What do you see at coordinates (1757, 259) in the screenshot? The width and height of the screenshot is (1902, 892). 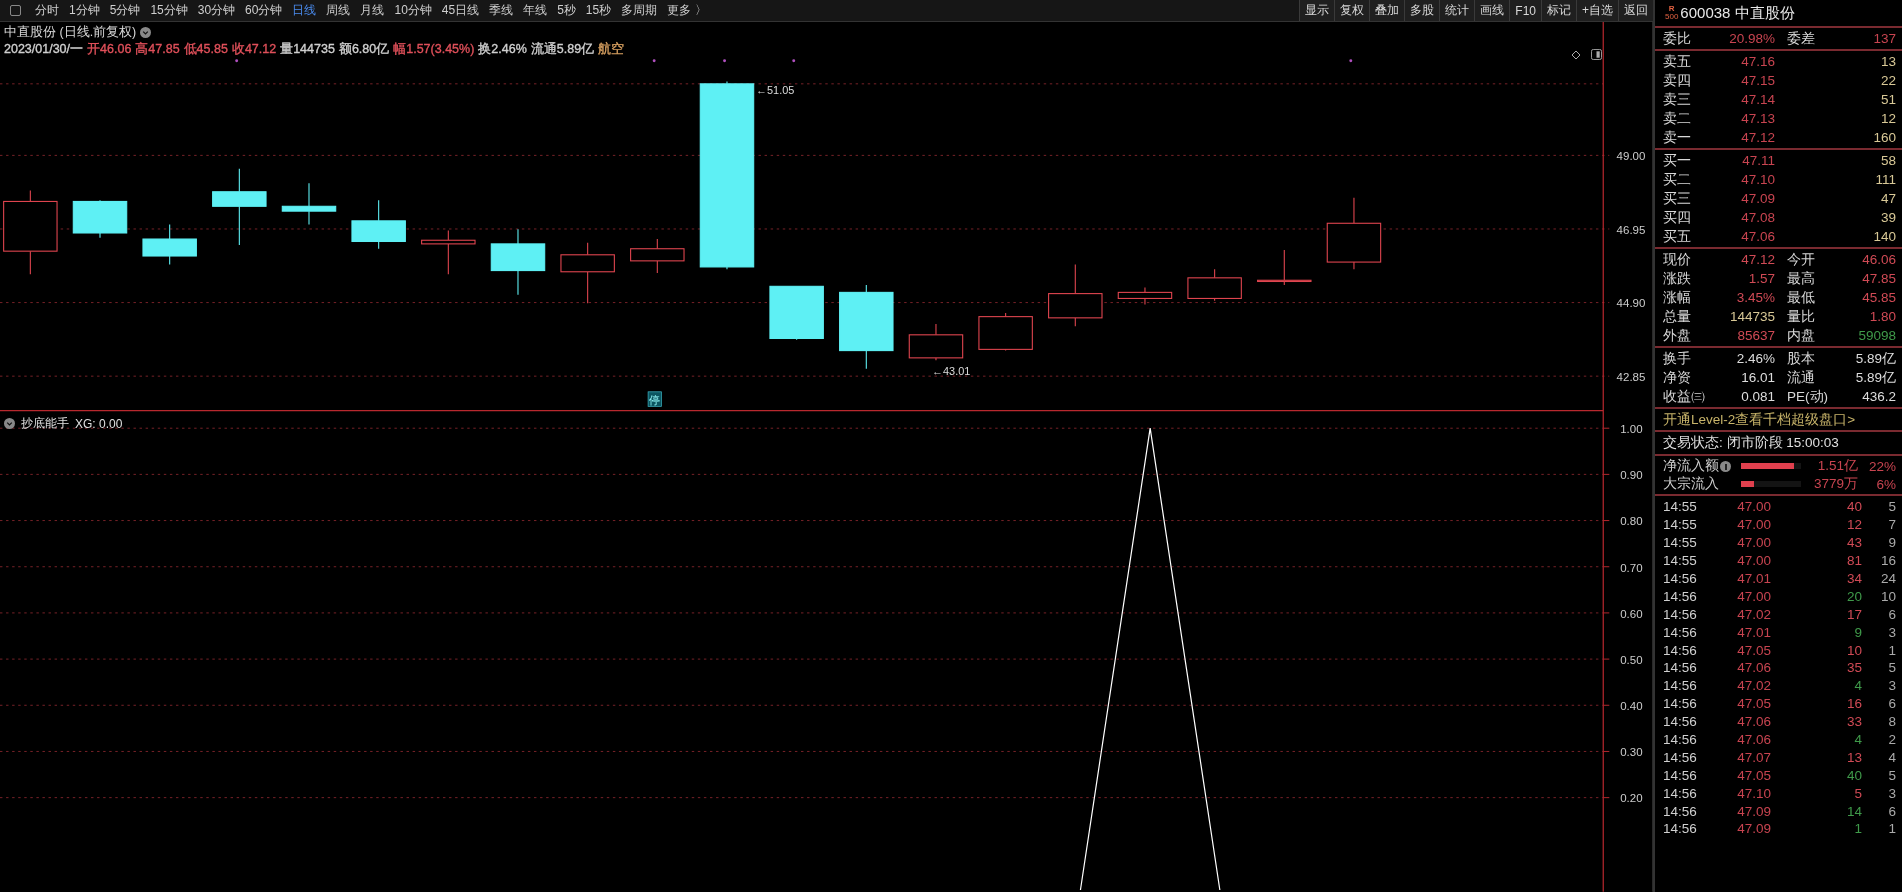 I see `quote-value: 47.12` at bounding box center [1757, 259].